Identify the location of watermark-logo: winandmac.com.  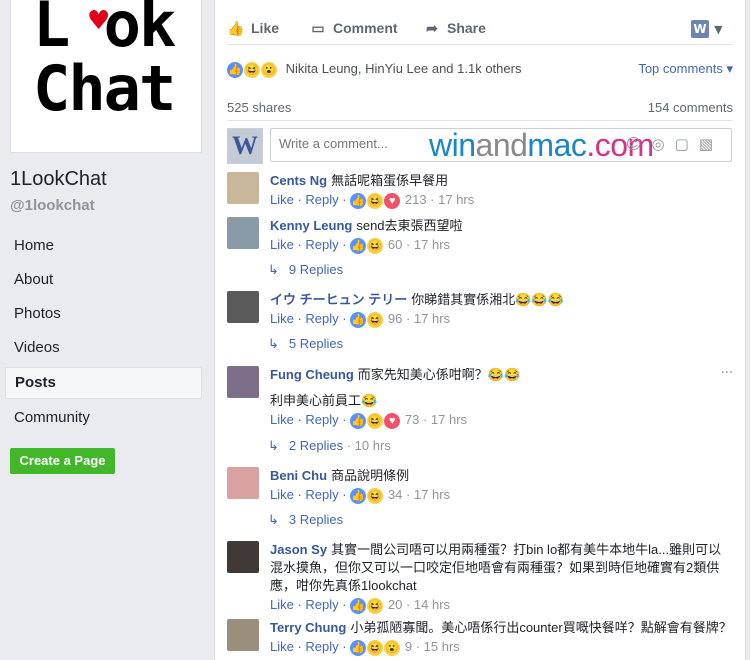
(541, 145).